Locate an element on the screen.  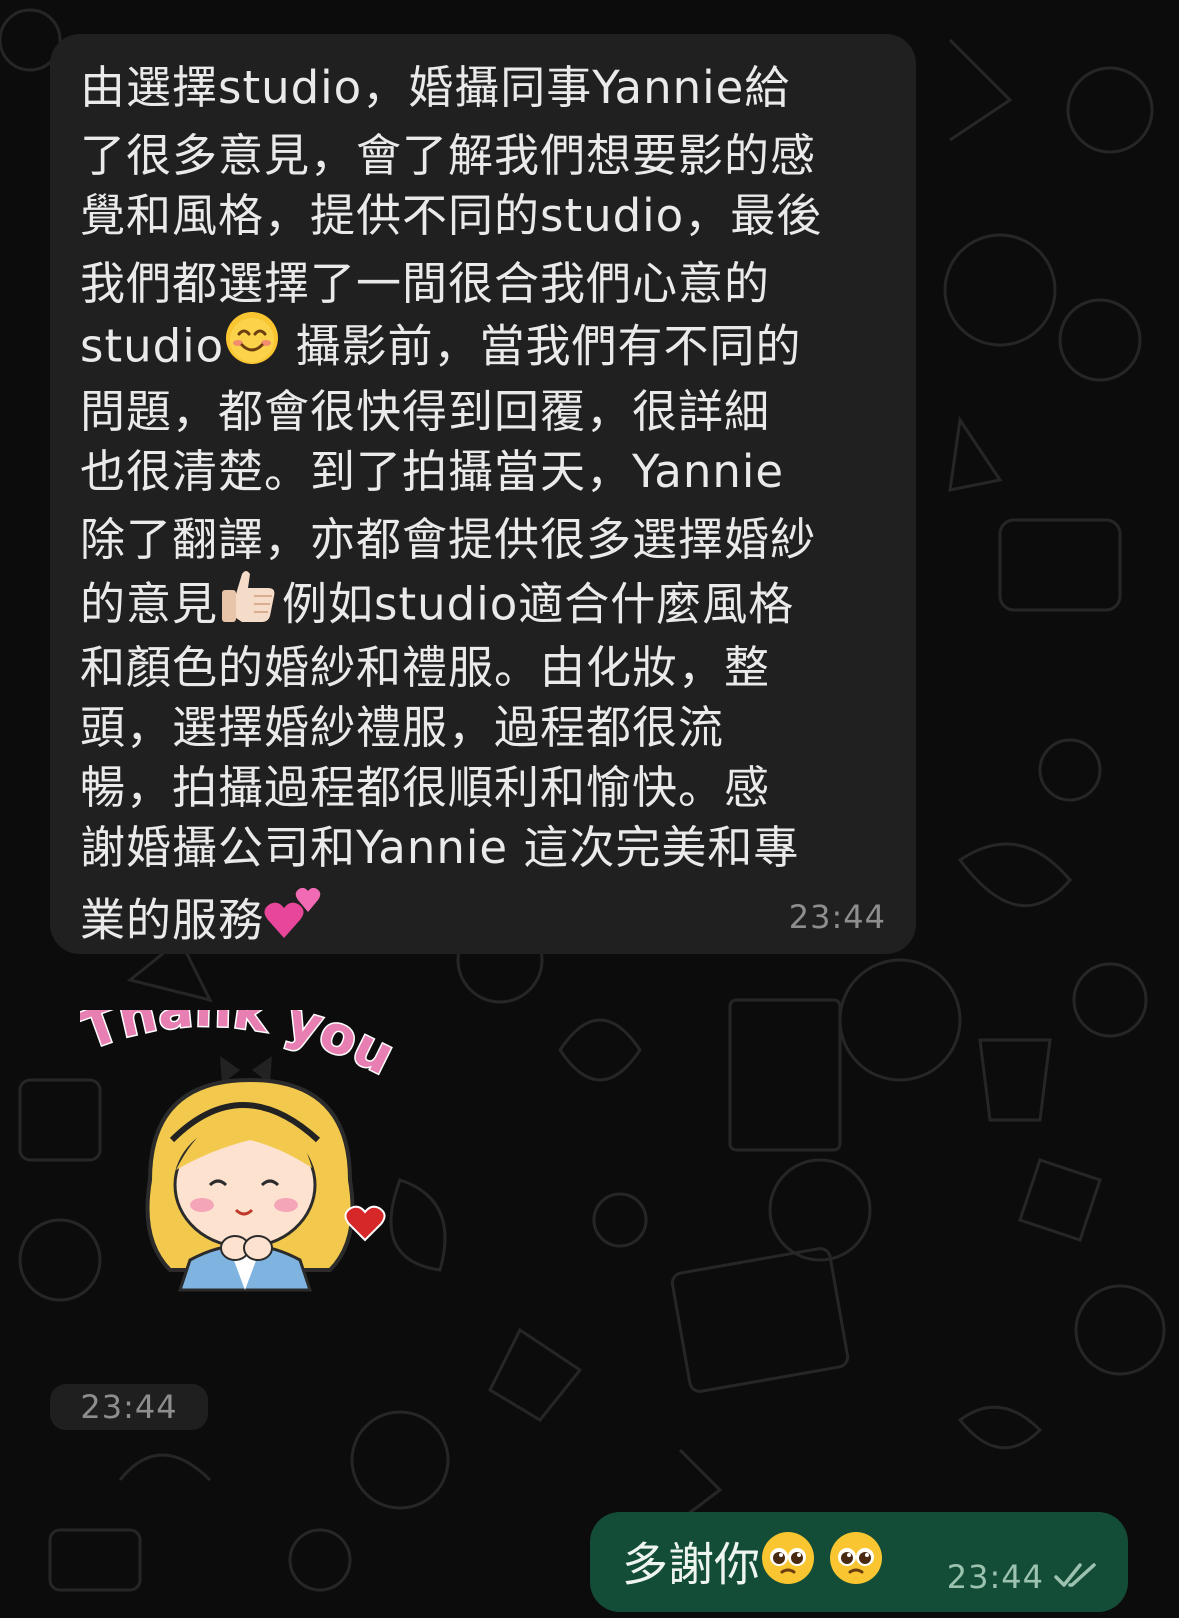
double-check-icon is located at coordinates (1077, 1577).